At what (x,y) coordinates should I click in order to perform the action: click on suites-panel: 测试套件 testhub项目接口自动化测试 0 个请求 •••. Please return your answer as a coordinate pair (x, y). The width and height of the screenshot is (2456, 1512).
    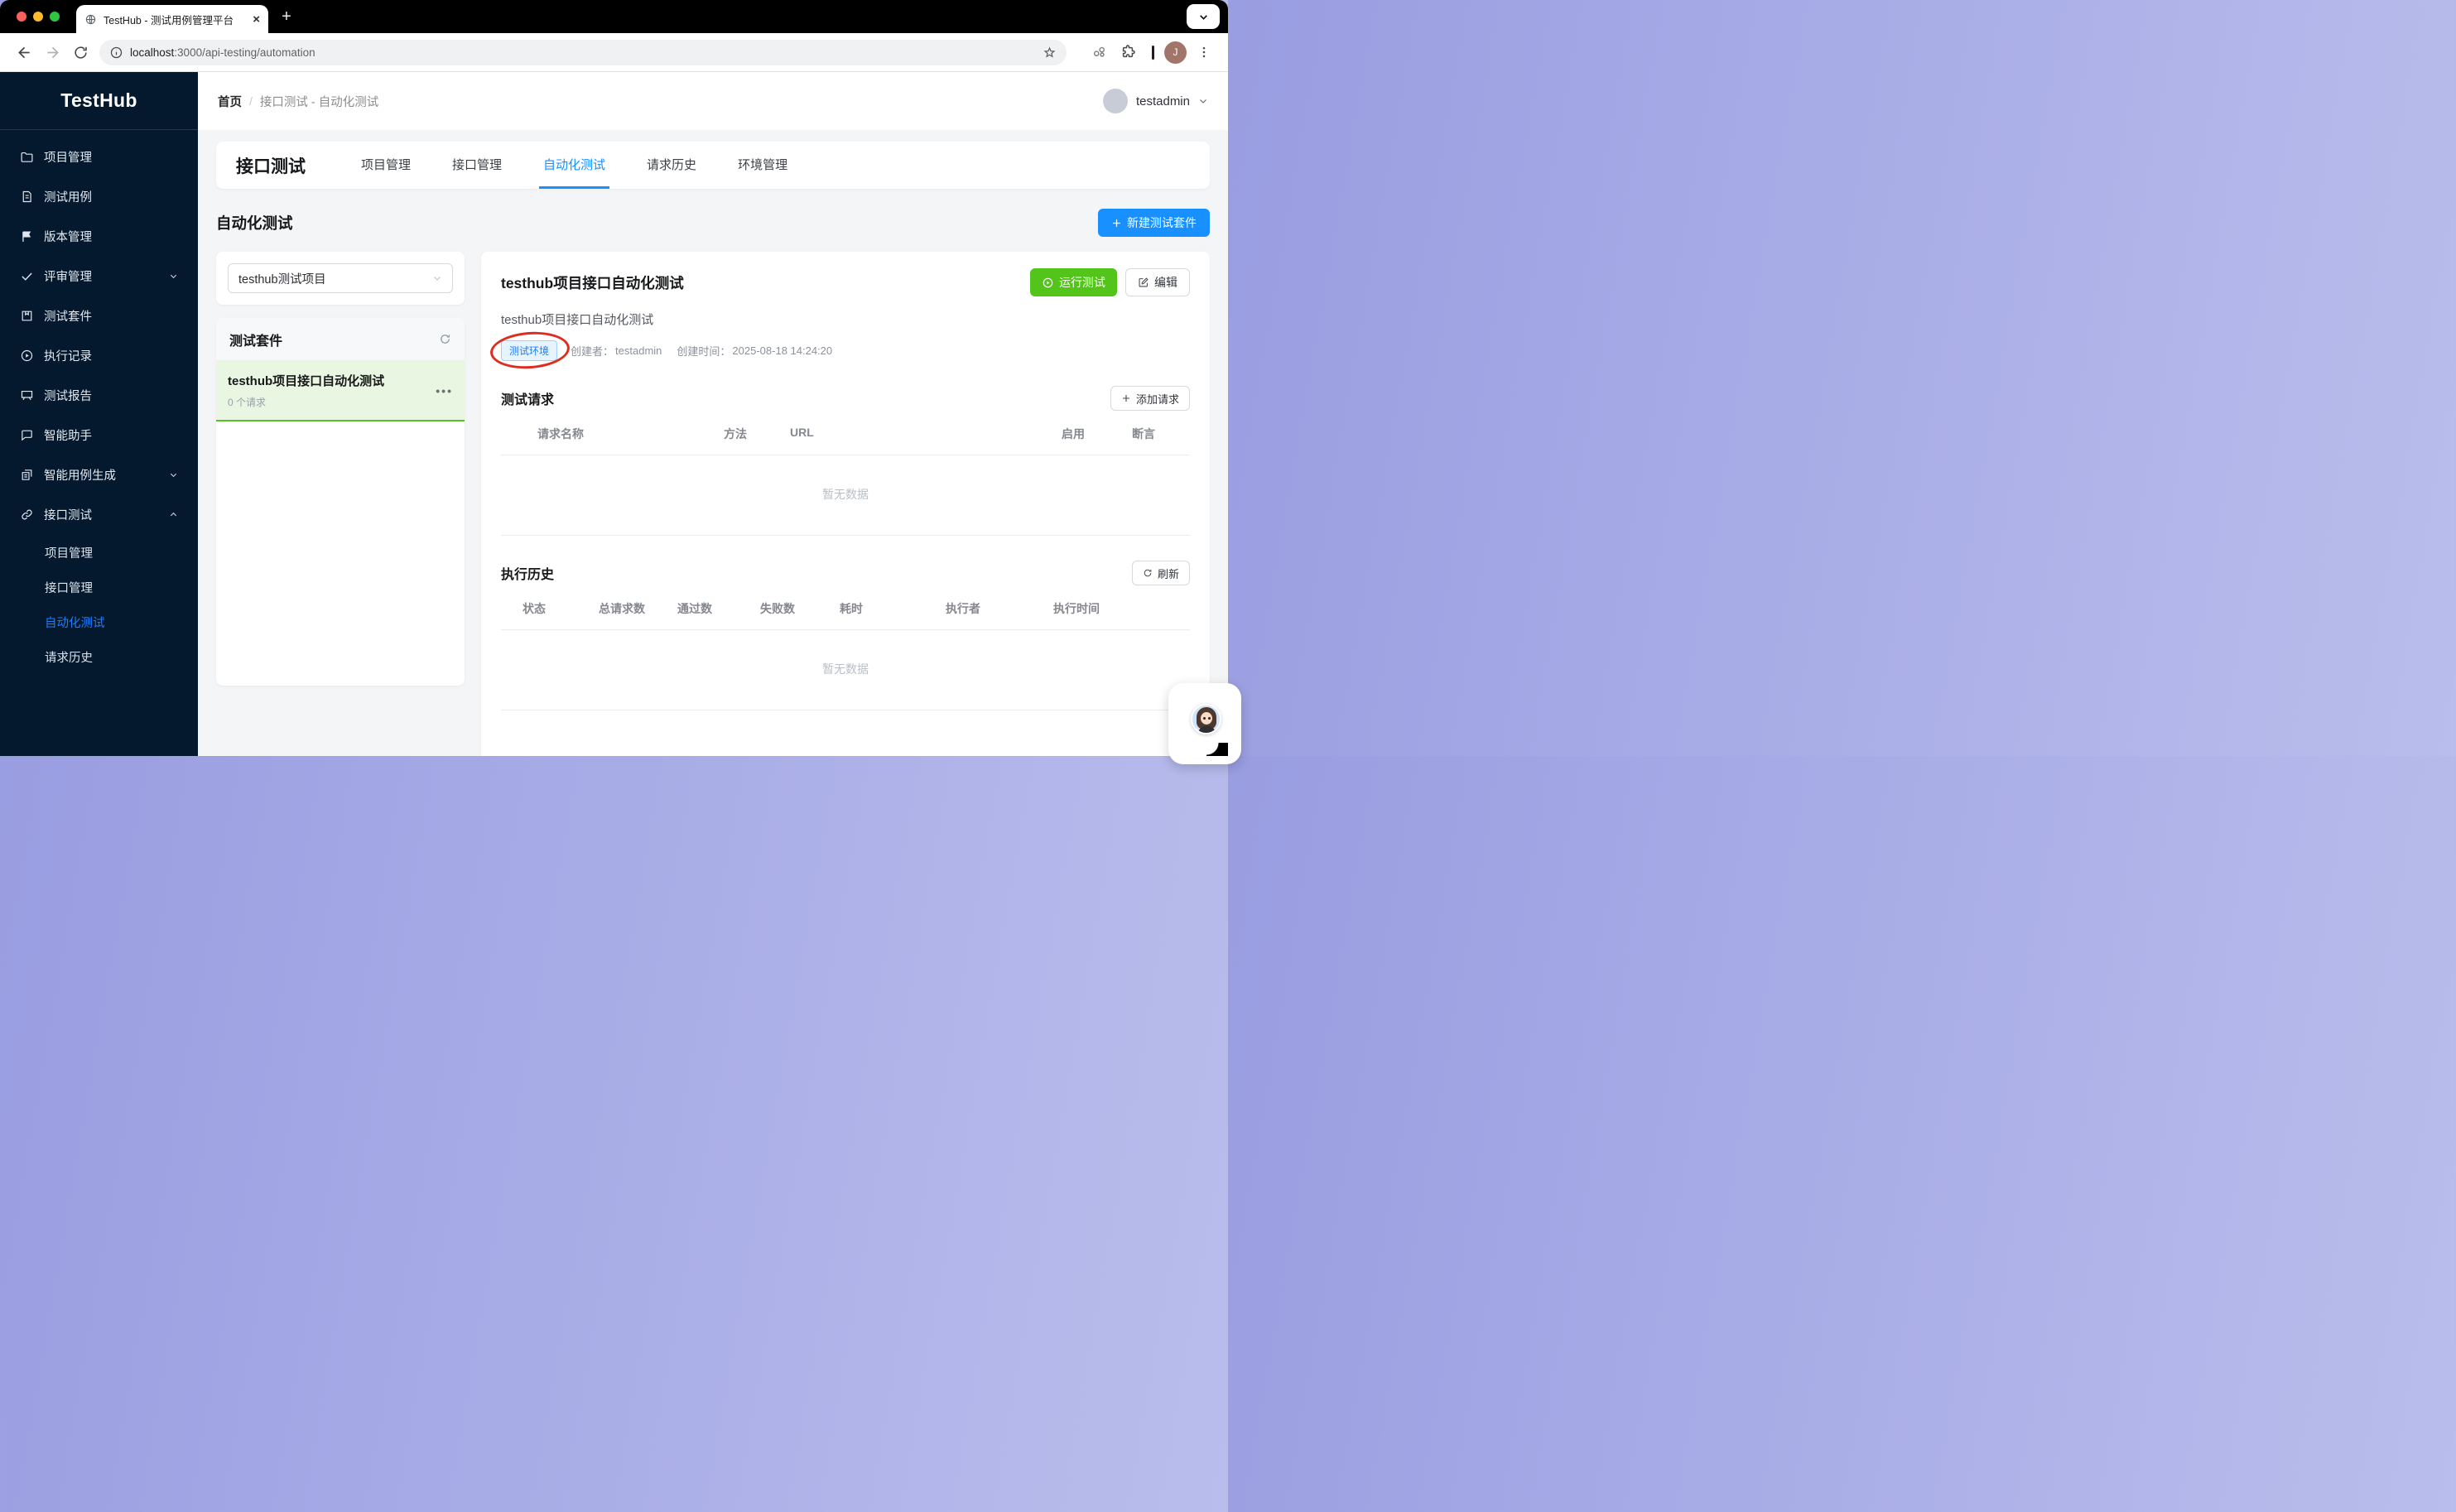
    Looking at the image, I should click on (340, 502).